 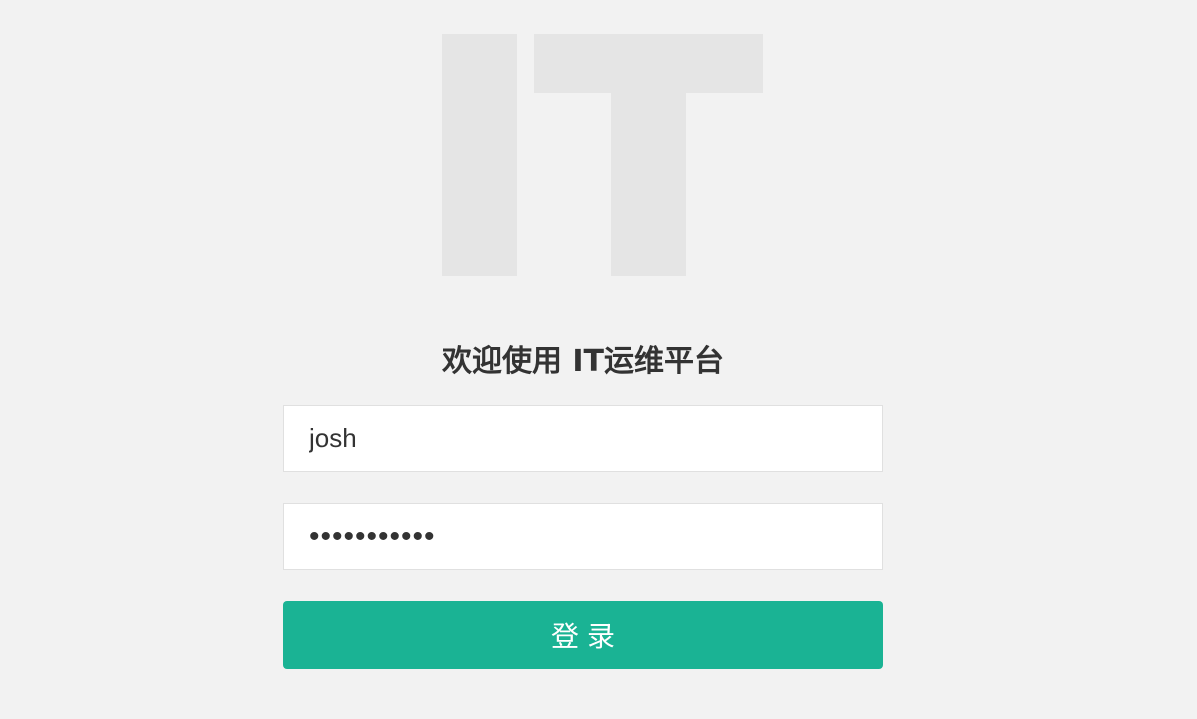 I want to click on page-title: 欢迎使用 IT运维平台, so click(x=583, y=361).